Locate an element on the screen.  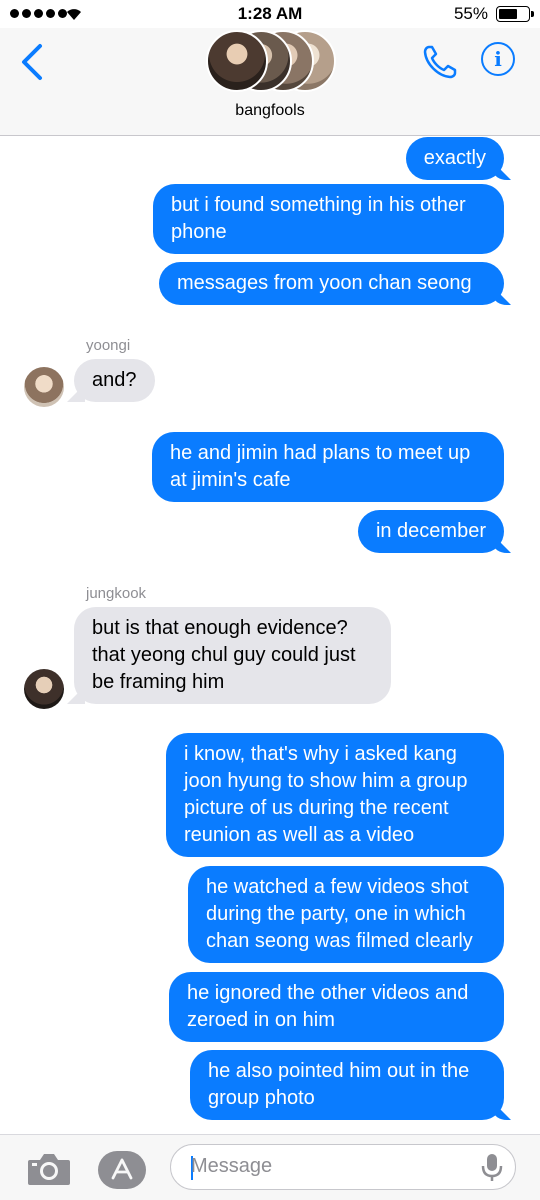
message-composer is located at coordinates (270, 1167).